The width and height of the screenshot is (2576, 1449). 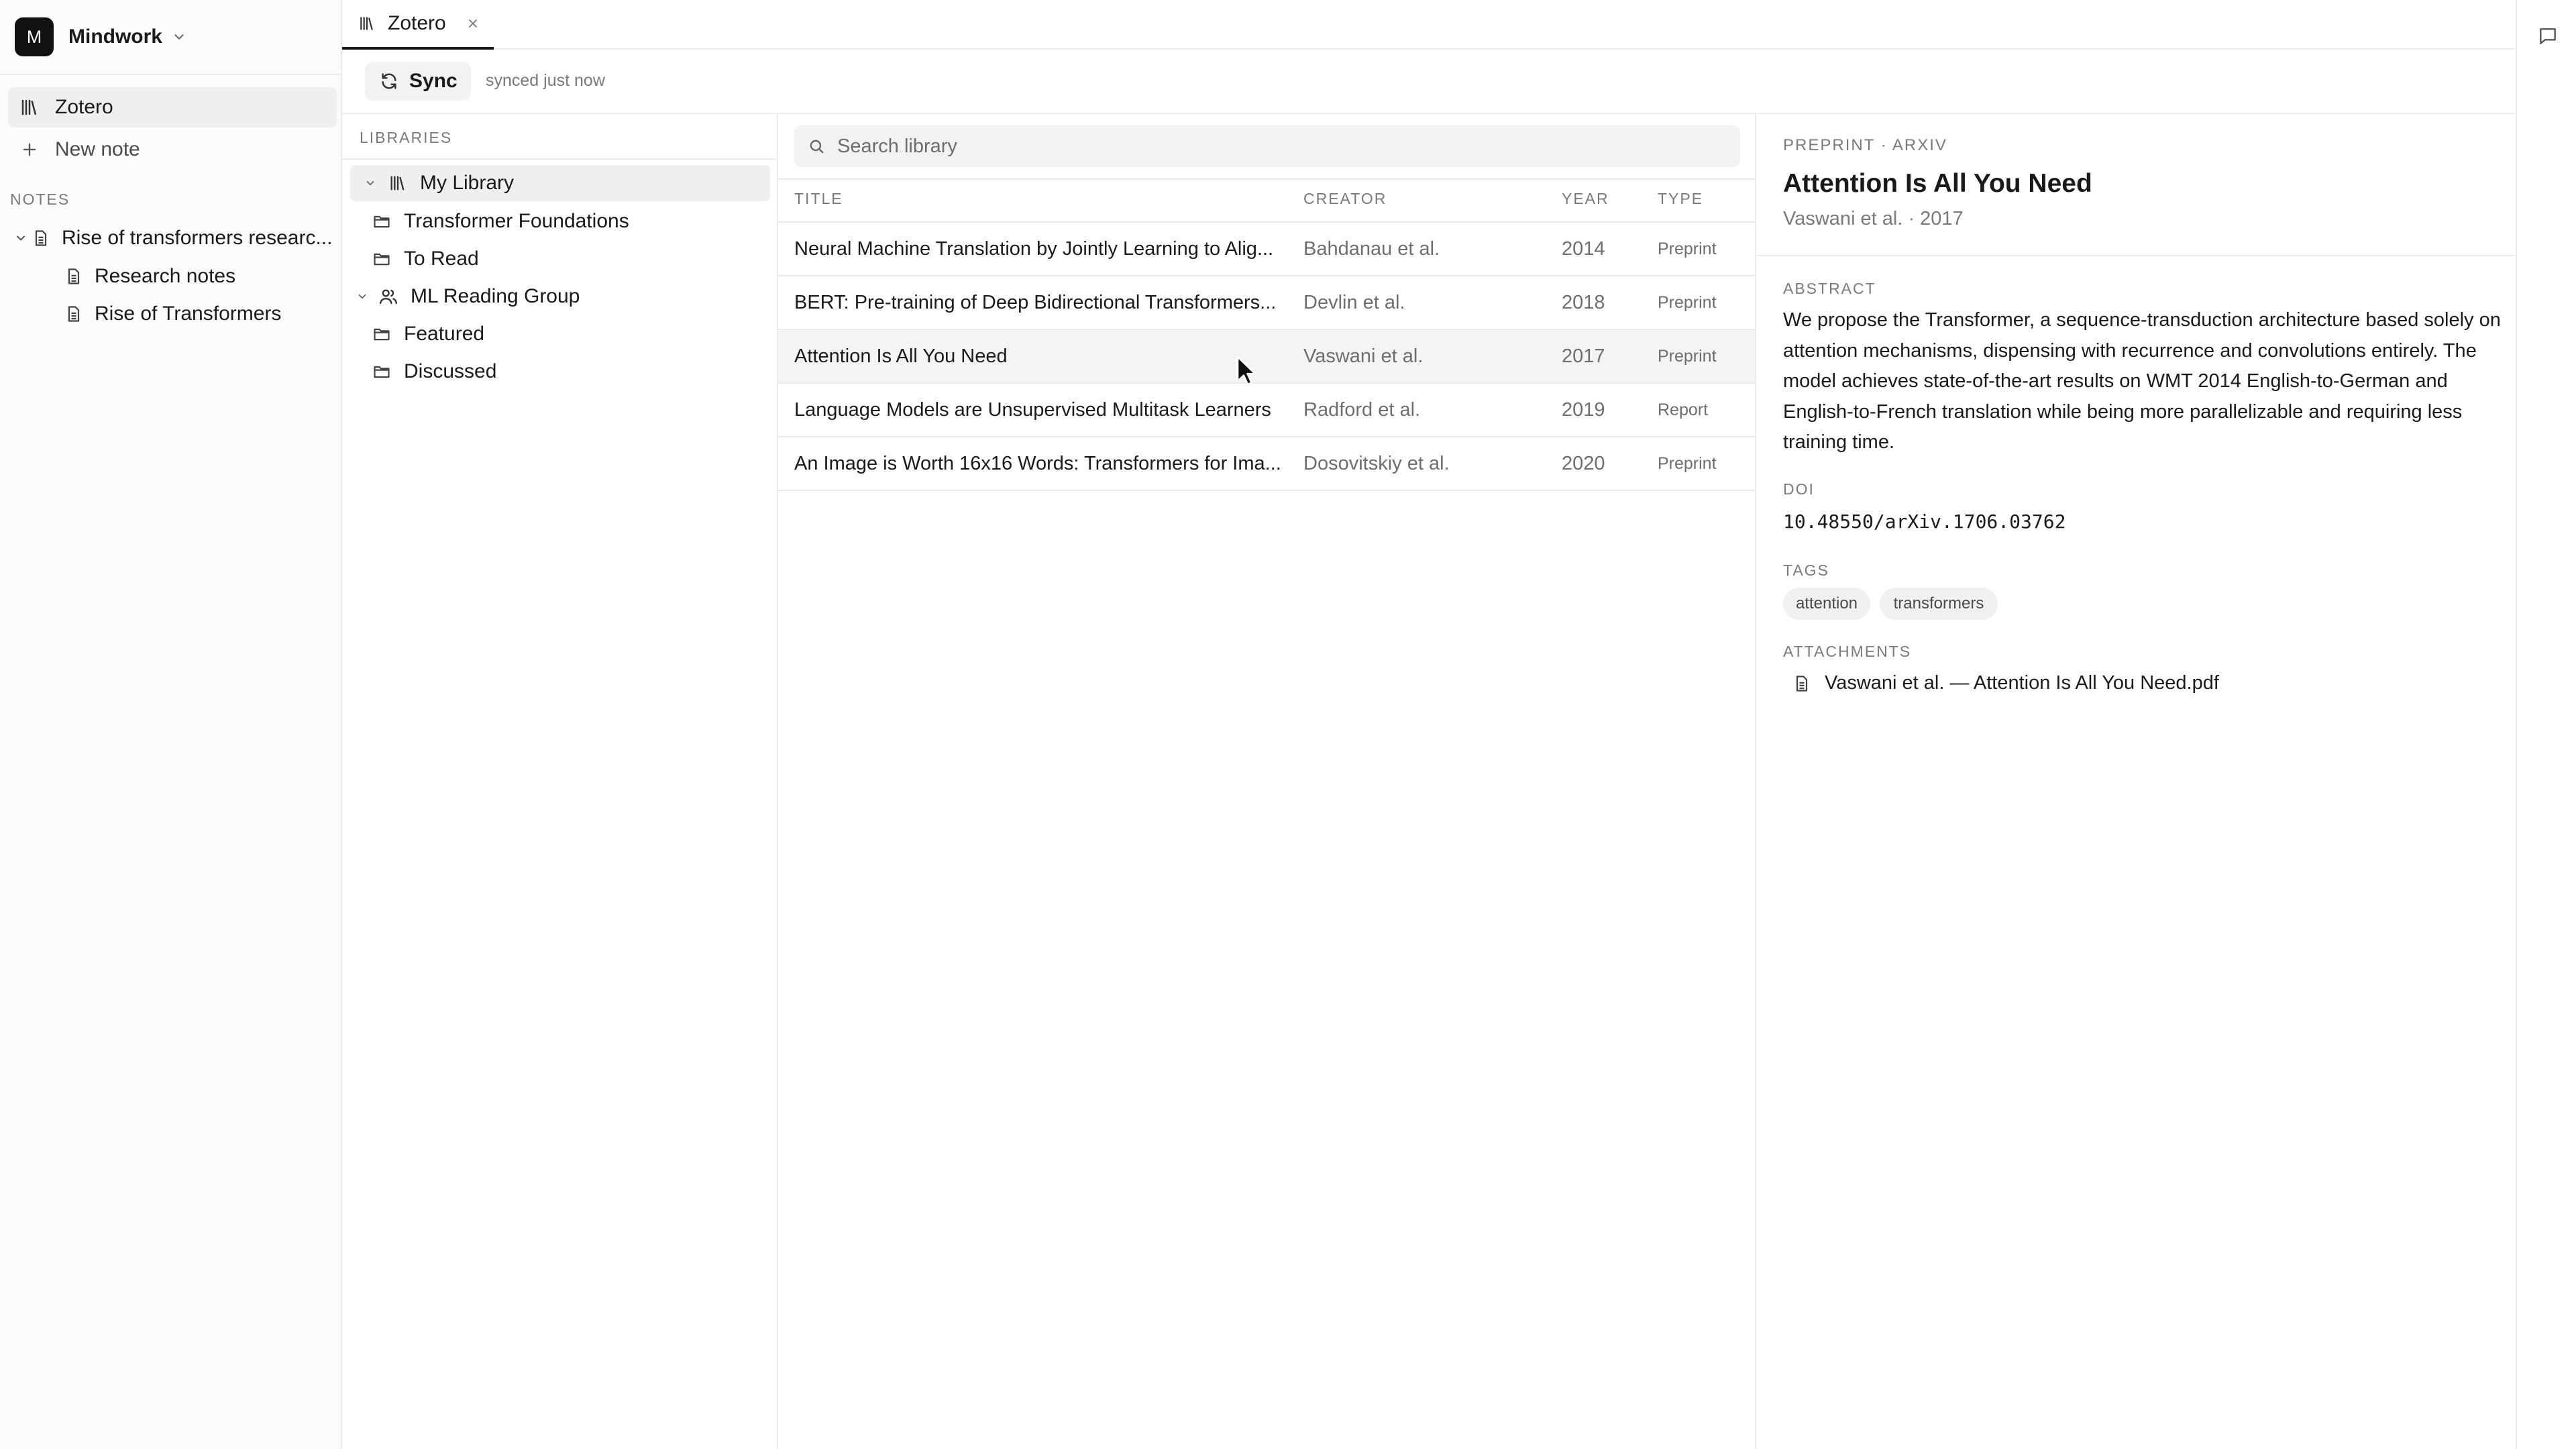 What do you see at coordinates (1680, 199) in the screenshot?
I see `column-header-type: TYPE` at bounding box center [1680, 199].